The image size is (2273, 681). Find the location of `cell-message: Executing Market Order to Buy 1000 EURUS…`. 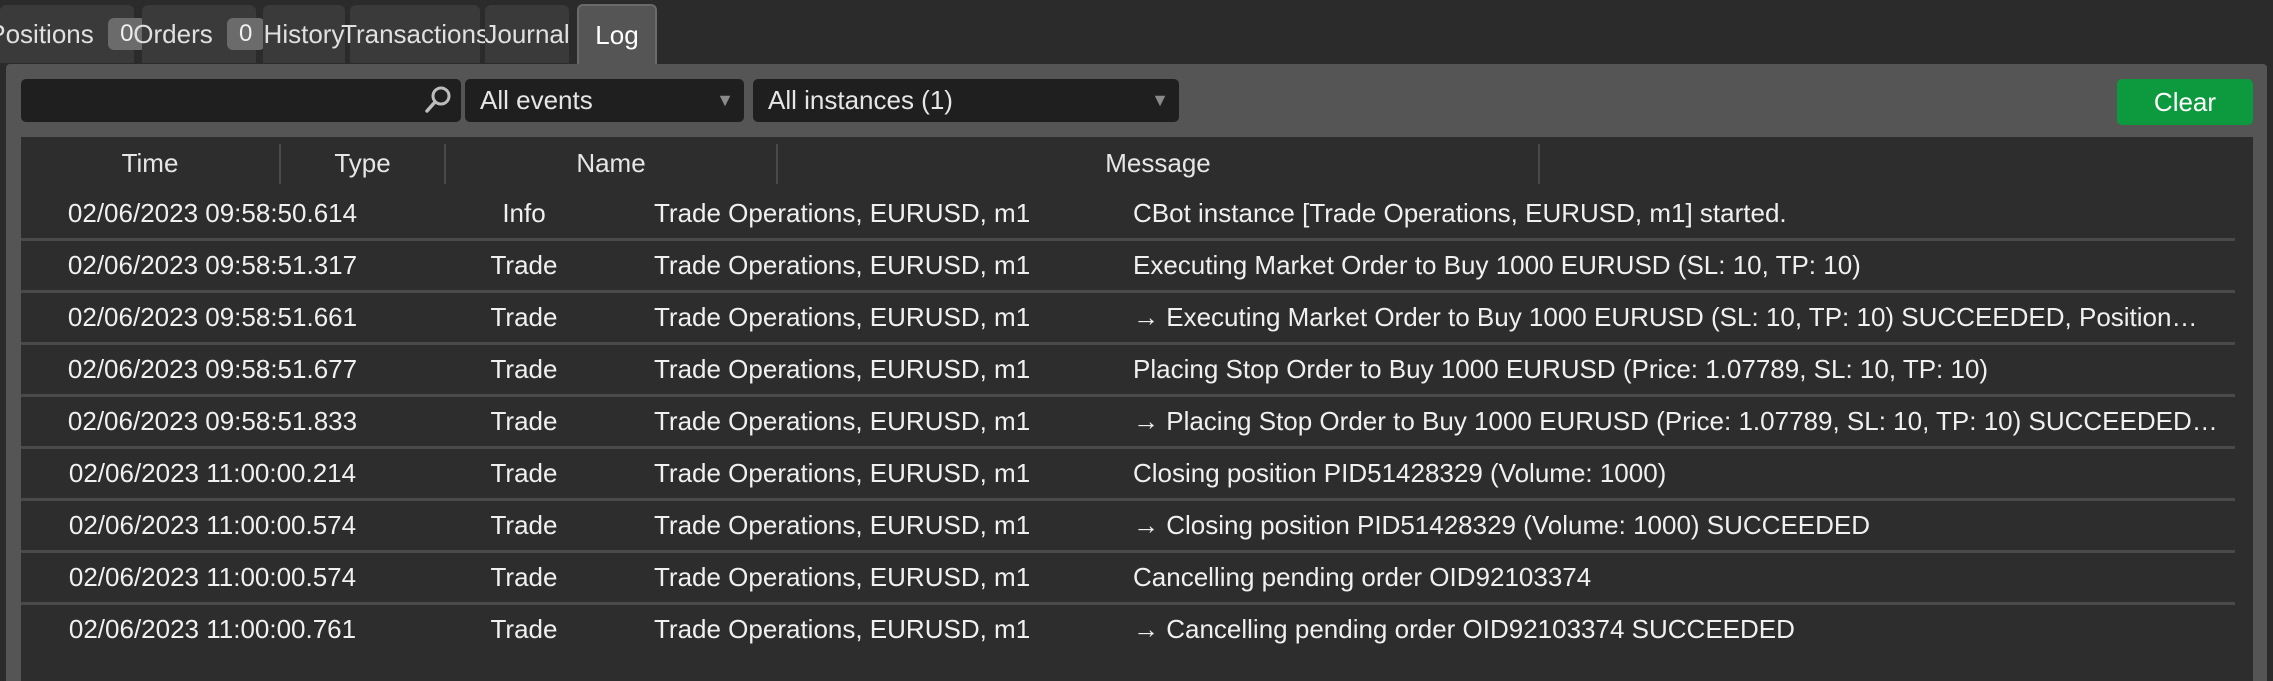

cell-message: Executing Market Order to Buy 1000 EURUS… is located at coordinates (1497, 265).